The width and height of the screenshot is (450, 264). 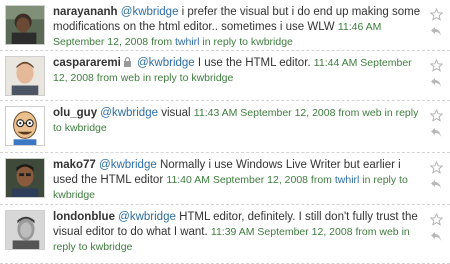 What do you see at coordinates (75, 113) in the screenshot?
I see `username-link: olu_guy` at bounding box center [75, 113].